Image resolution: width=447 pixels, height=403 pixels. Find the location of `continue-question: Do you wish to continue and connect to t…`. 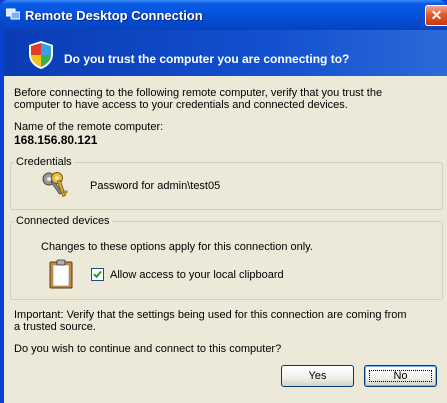

continue-question: Do you wish to continue and connect to t… is located at coordinates (148, 349).